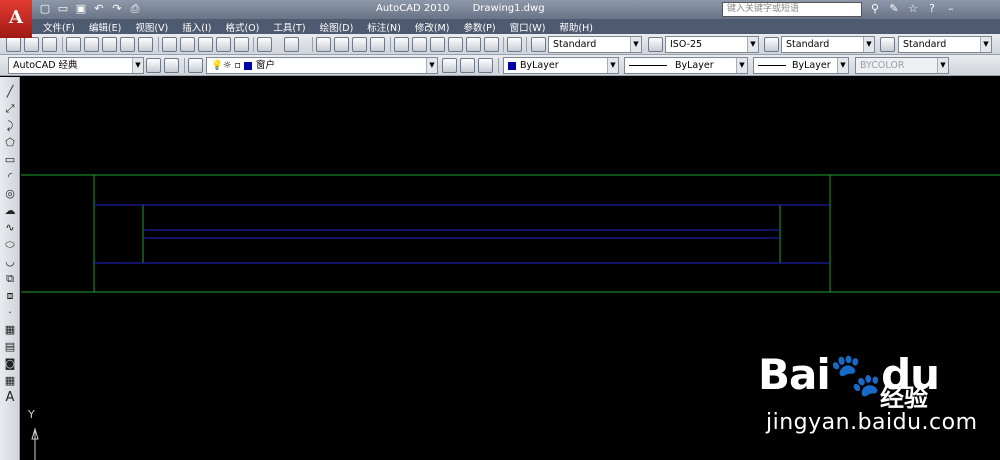  What do you see at coordinates (432, 27) in the screenshot?
I see `menu-modify: 修改(M)` at bounding box center [432, 27].